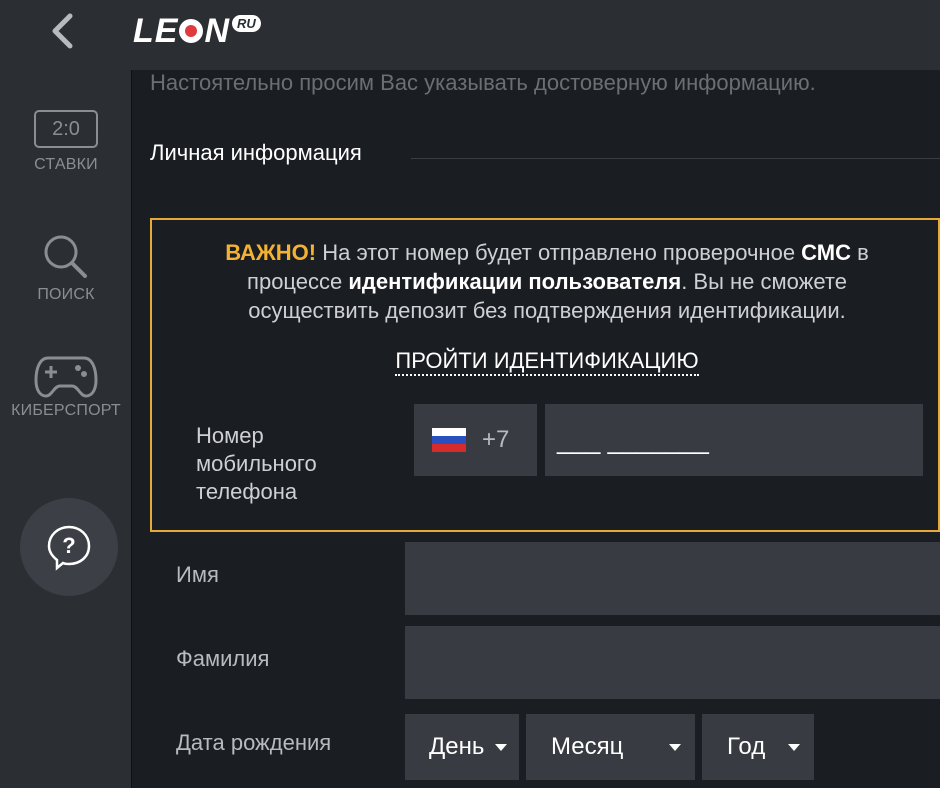  I want to click on chevron-left-icon, so click(62, 31).